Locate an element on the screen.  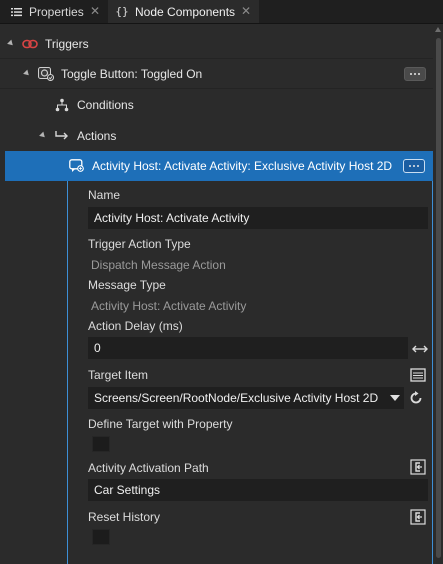
tree-item-label: Conditions is located at coordinates (105, 104).